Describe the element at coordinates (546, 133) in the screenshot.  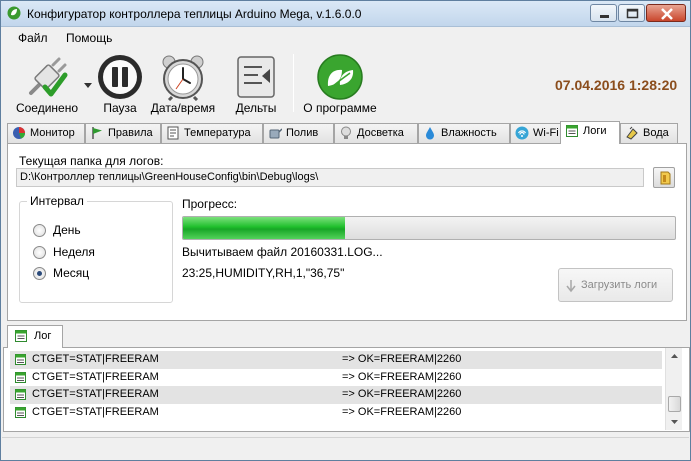
I see `tab-wifi-label: Wi-Fi` at that location.